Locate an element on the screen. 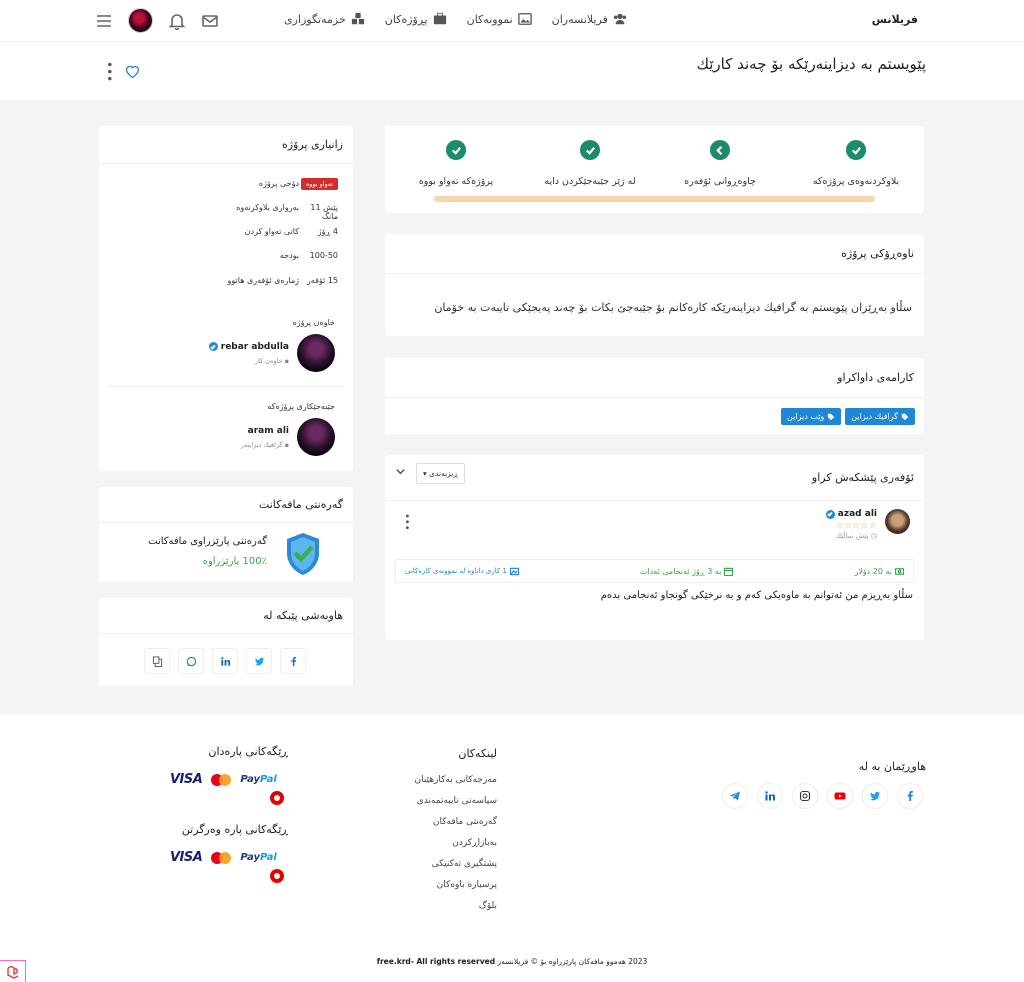 This screenshot has height=982, width=1024. skill-tag: گرافیك دیزاین is located at coordinates (880, 416).